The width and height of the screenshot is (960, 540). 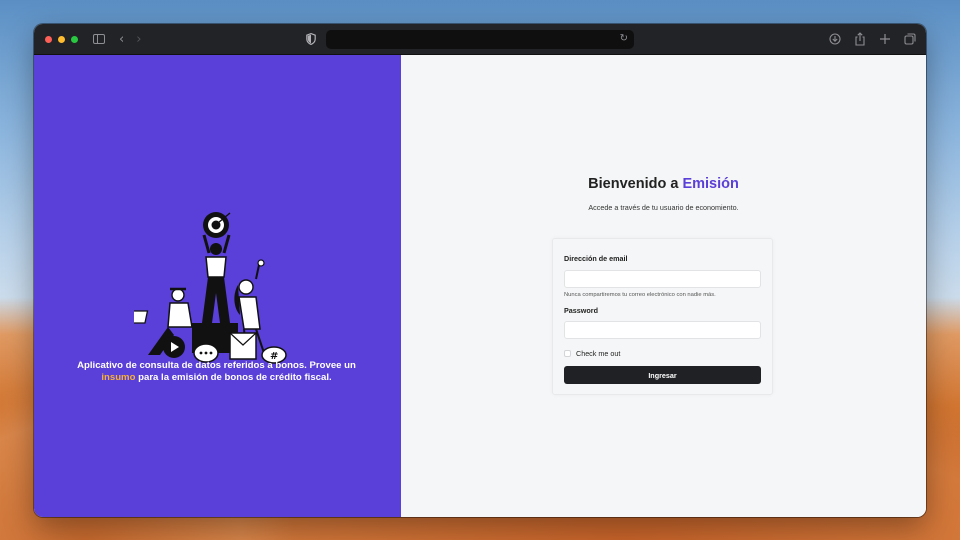 I want to click on download-icon, so click(x=835, y=39).